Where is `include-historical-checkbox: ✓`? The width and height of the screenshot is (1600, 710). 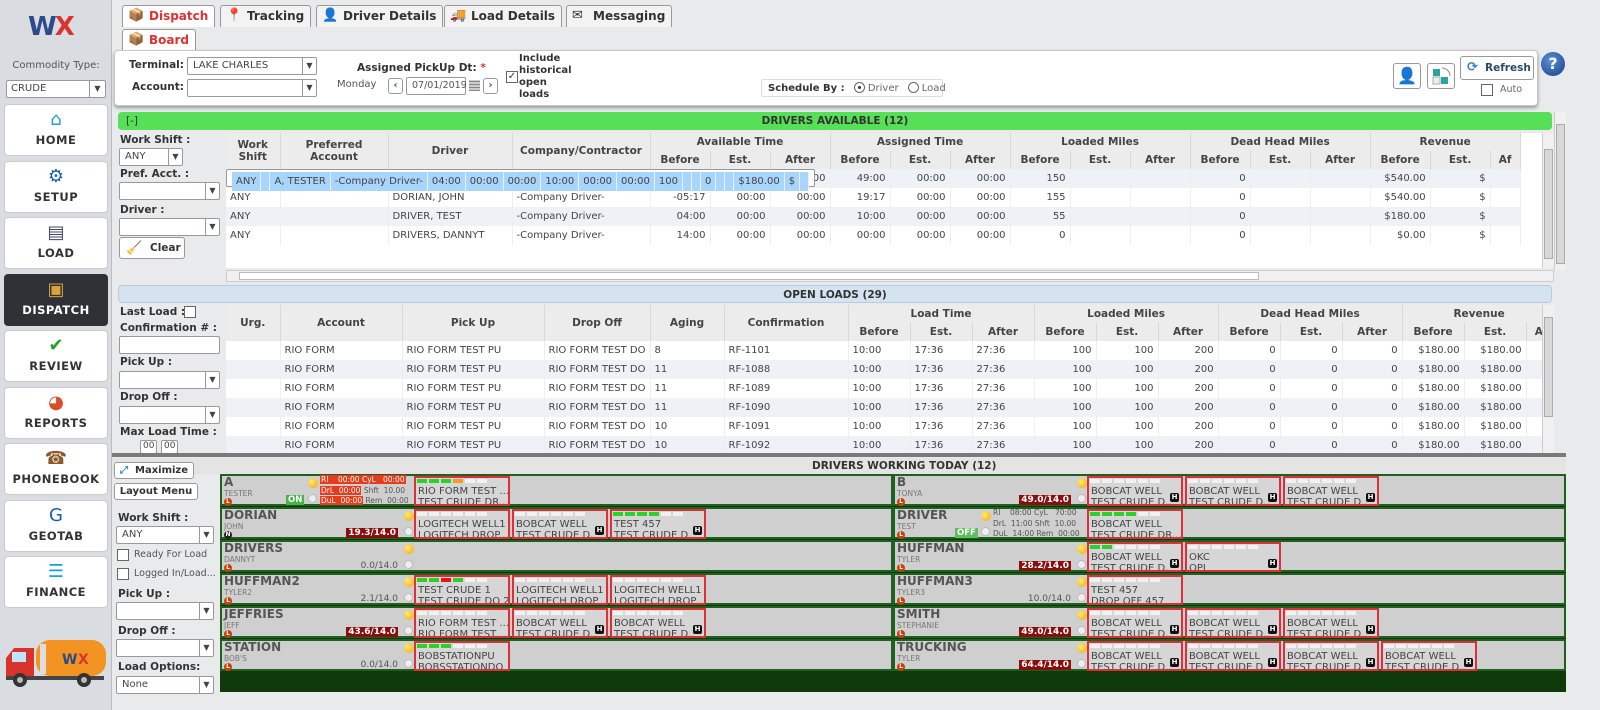
include-historical-checkbox: ✓ is located at coordinates (512, 77).